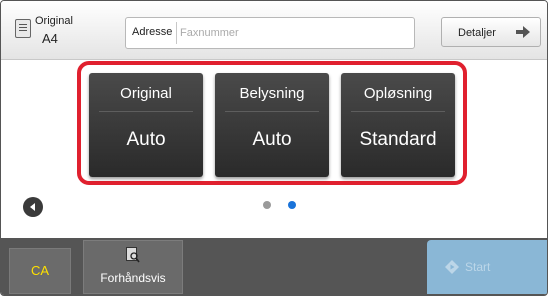 The height and width of the screenshot is (296, 548). Describe the element at coordinates (133, 278) in the screenshot. I see `preview-label: Forhåndsvis` at that location.